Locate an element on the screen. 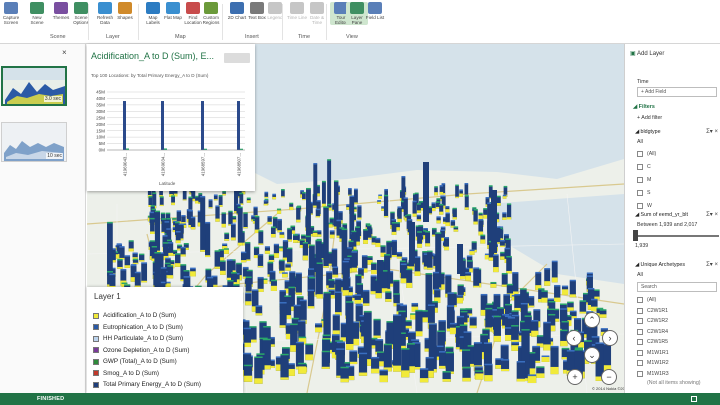 The width and height of the screenshot is (720, 405). year-slider-thumb is located at coordinates (635, 235).